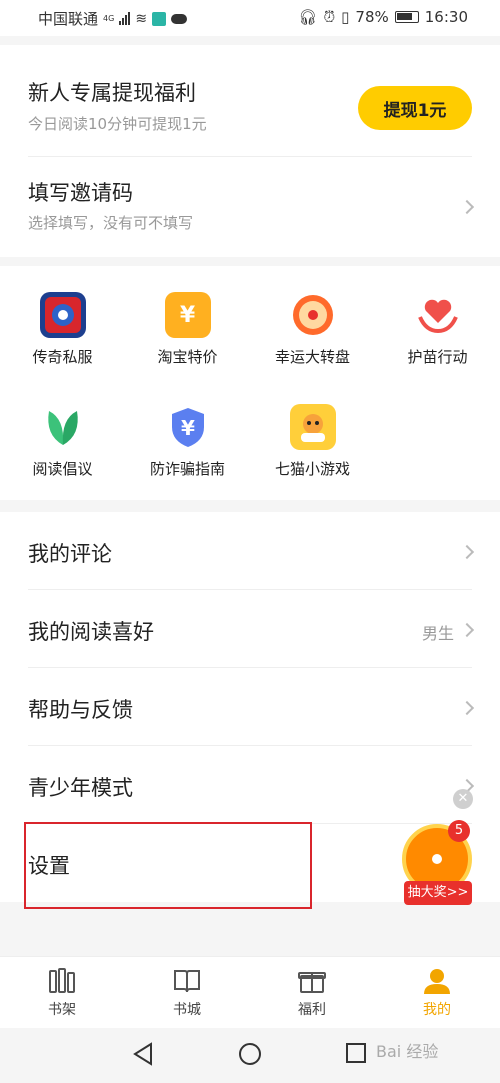 This screenshot has height=1083, width=500. What do you see at coordinates (463, 799) in the screenshot?
I see `close-icon: ✕` at bounding box center [463, 799].